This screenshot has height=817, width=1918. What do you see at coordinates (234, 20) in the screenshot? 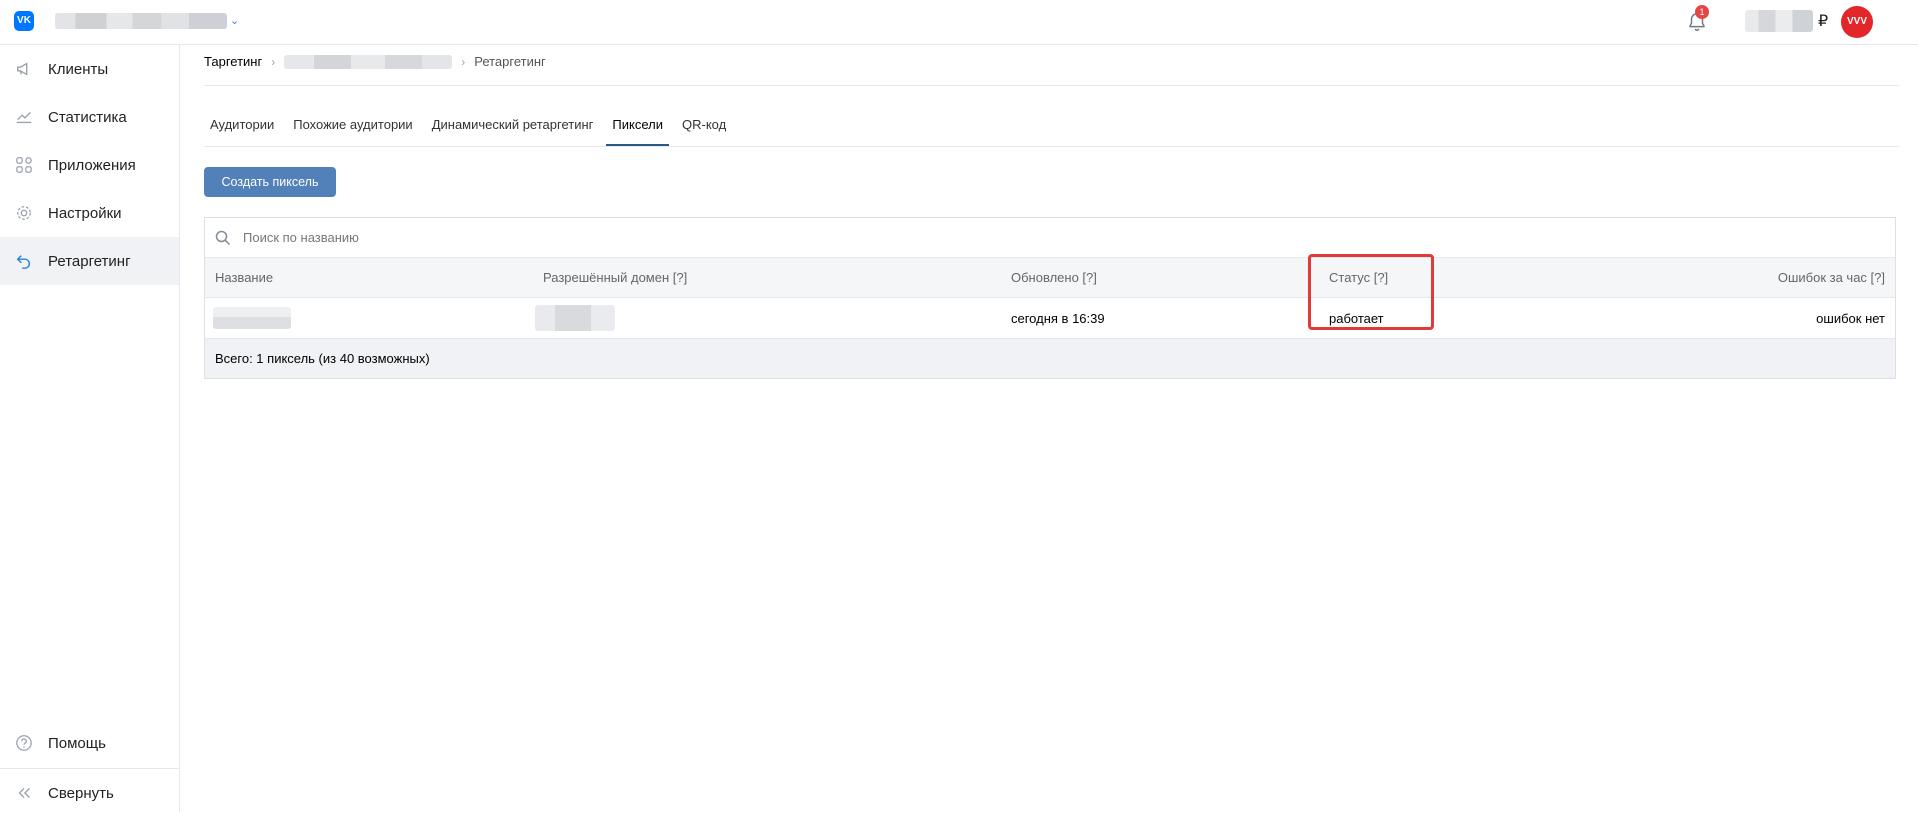
I see `chevron-down-icon: ⌄` at bounding box center [234, 20].